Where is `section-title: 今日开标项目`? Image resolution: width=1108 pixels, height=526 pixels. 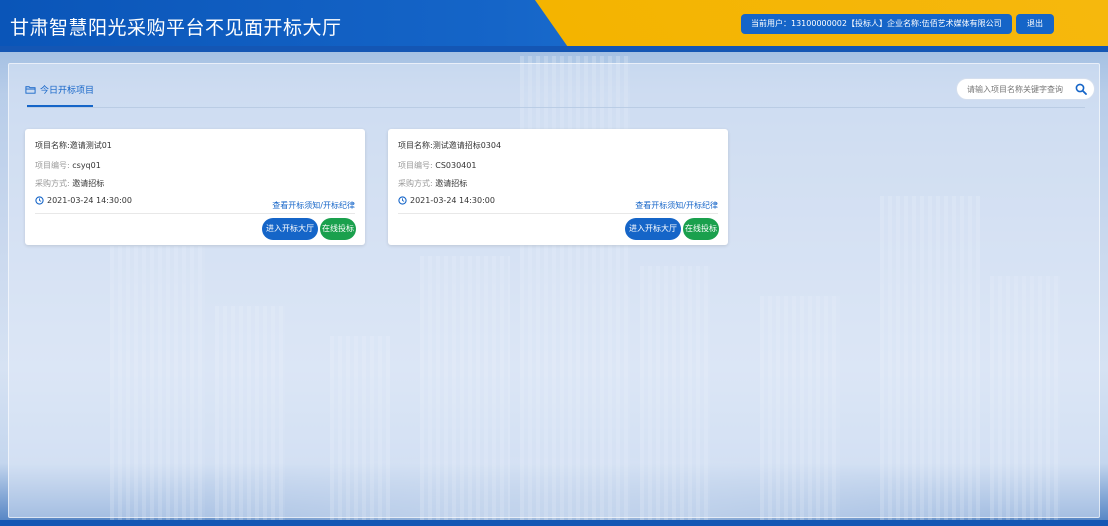 section-title: 今日开标项目 is located at coordinates (67, 90).